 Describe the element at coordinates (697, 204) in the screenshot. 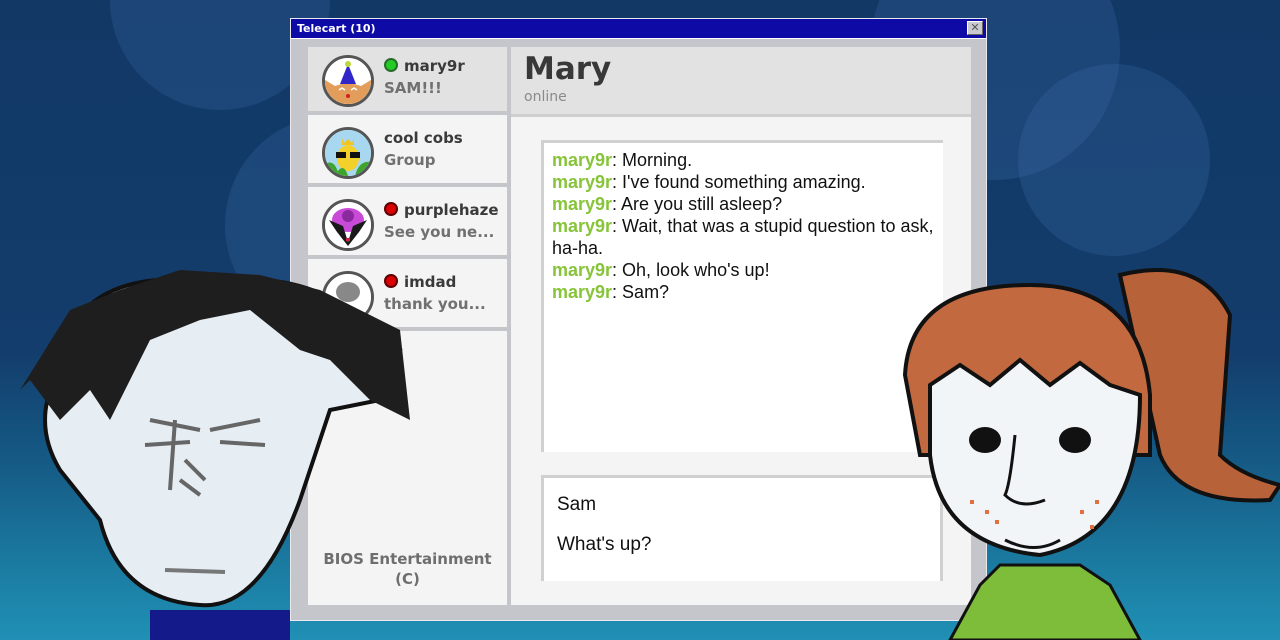

I see `message-text: : Are you still asleep?` at that location.